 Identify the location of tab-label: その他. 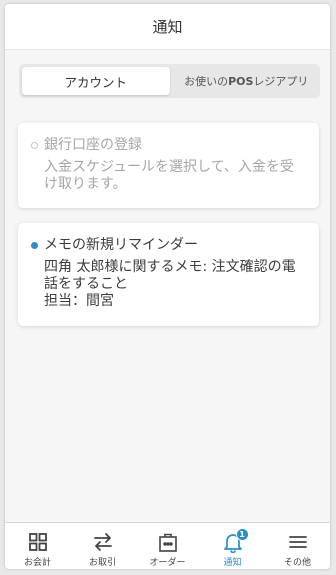
(297, 563).